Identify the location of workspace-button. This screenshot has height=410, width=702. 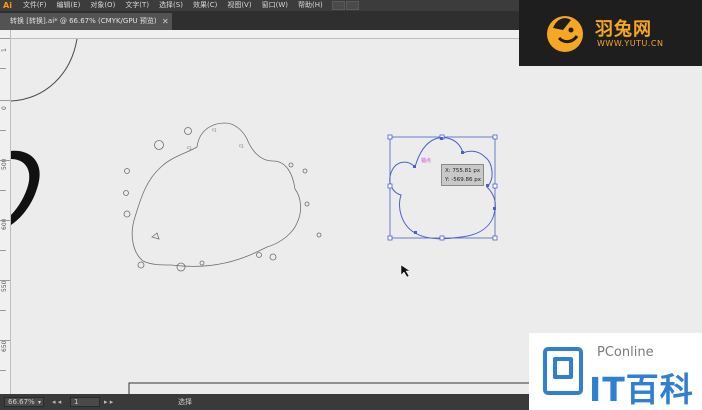
(338, 5).